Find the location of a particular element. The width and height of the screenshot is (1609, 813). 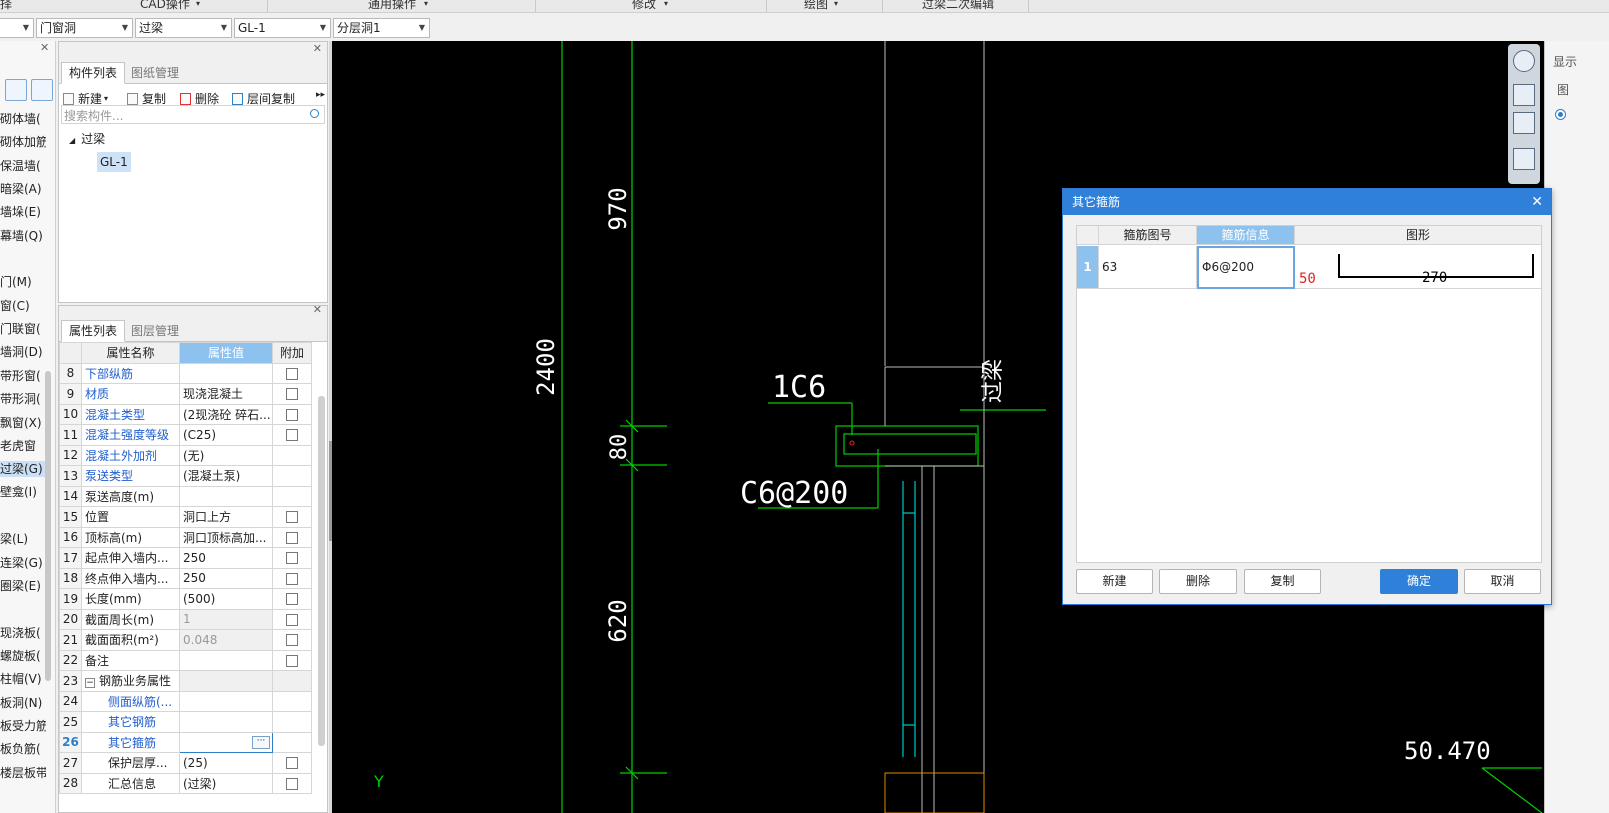

table-row: 8 下部纵筋 is located at coordinates (185, 373).